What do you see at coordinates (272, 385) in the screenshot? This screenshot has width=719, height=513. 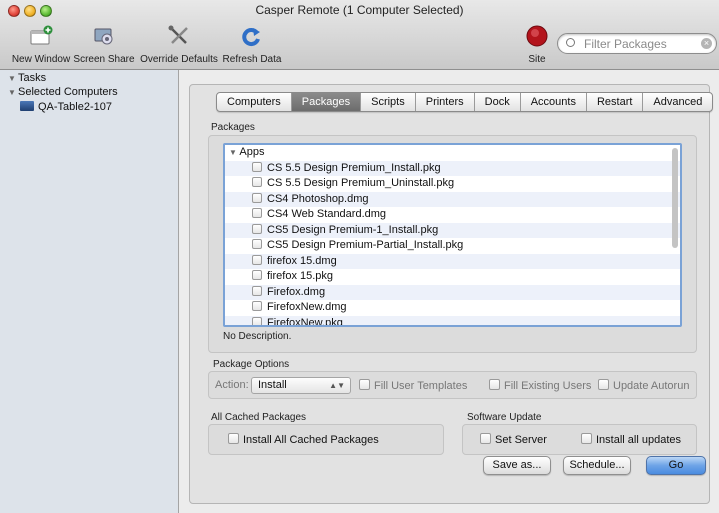 I see `action-select-value: Install` at bounding box center [272, 385].